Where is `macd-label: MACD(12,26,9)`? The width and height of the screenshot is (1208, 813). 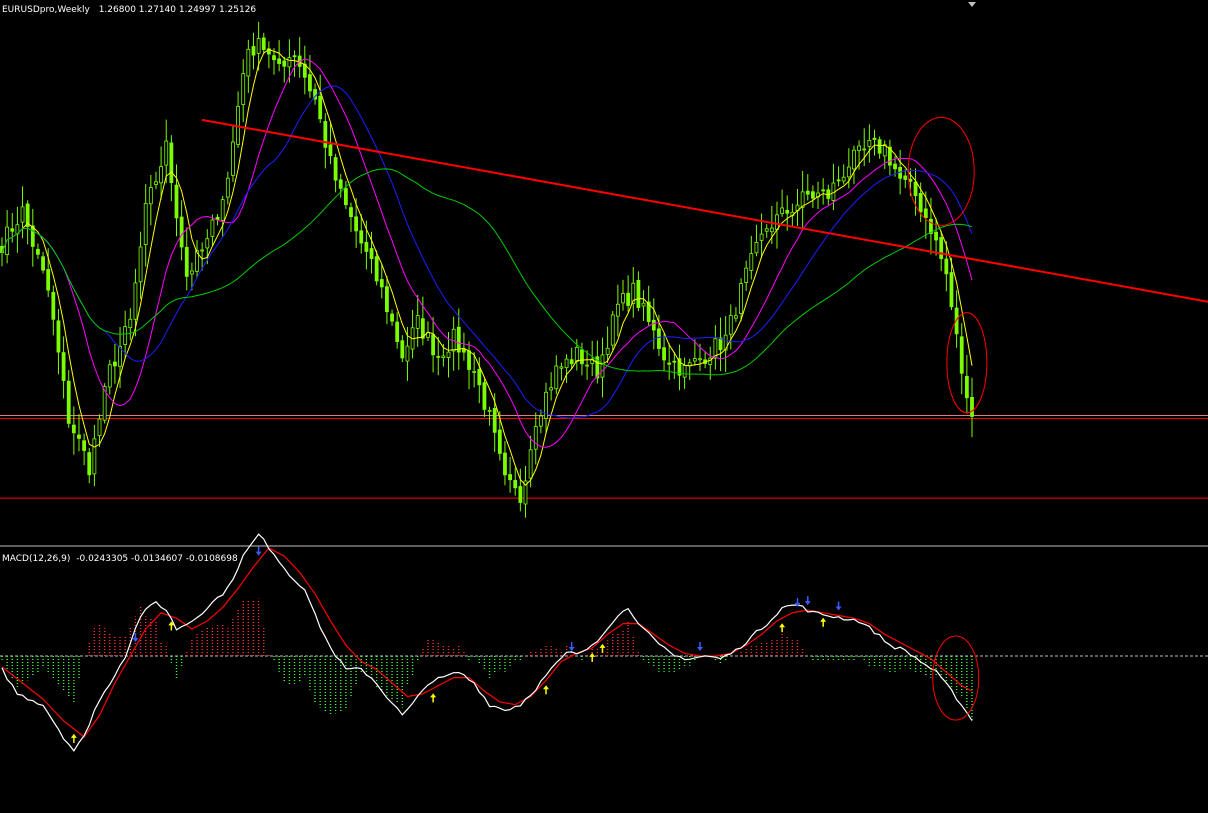 macd-label: MACD(12,26,9) is located at coordinates (36, 559).